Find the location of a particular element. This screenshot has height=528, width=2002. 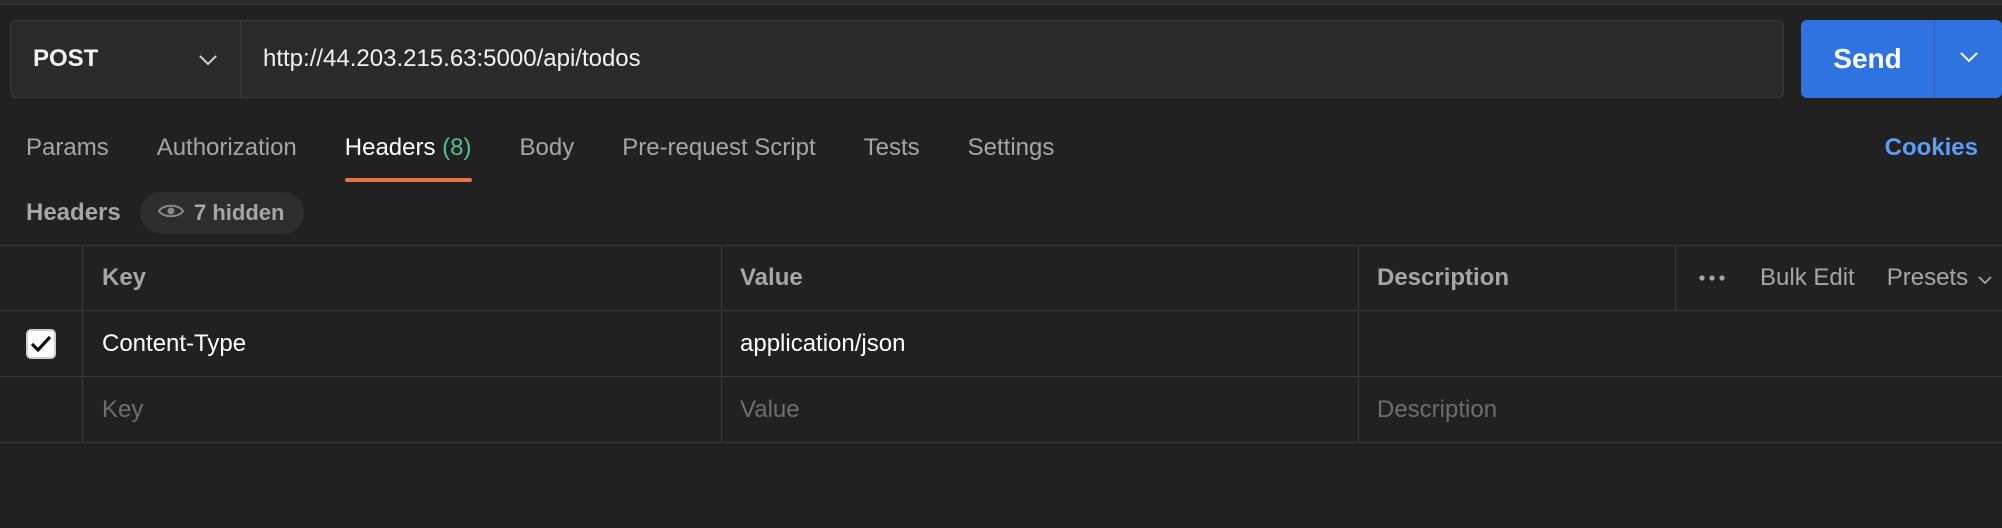

url-input: http://44.203.215.63:5000/api/todos is located at coordinates (1012, 59).